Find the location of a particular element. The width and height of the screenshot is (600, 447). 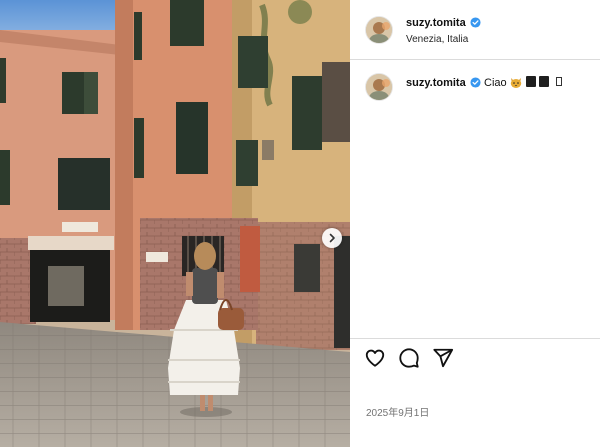

caption-text: Ciao is located at coordinates (495, 83).